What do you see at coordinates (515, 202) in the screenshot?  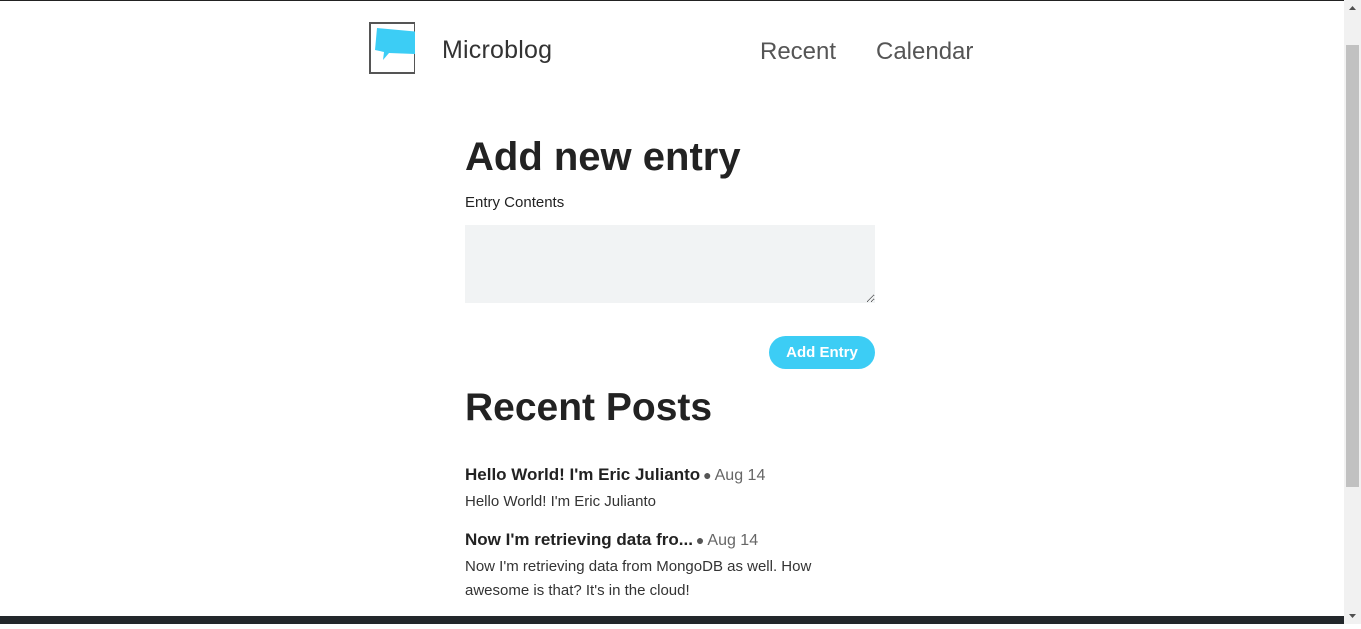 I see `entry-contents-label: Entry Contents` at bounding box center [515, 202].